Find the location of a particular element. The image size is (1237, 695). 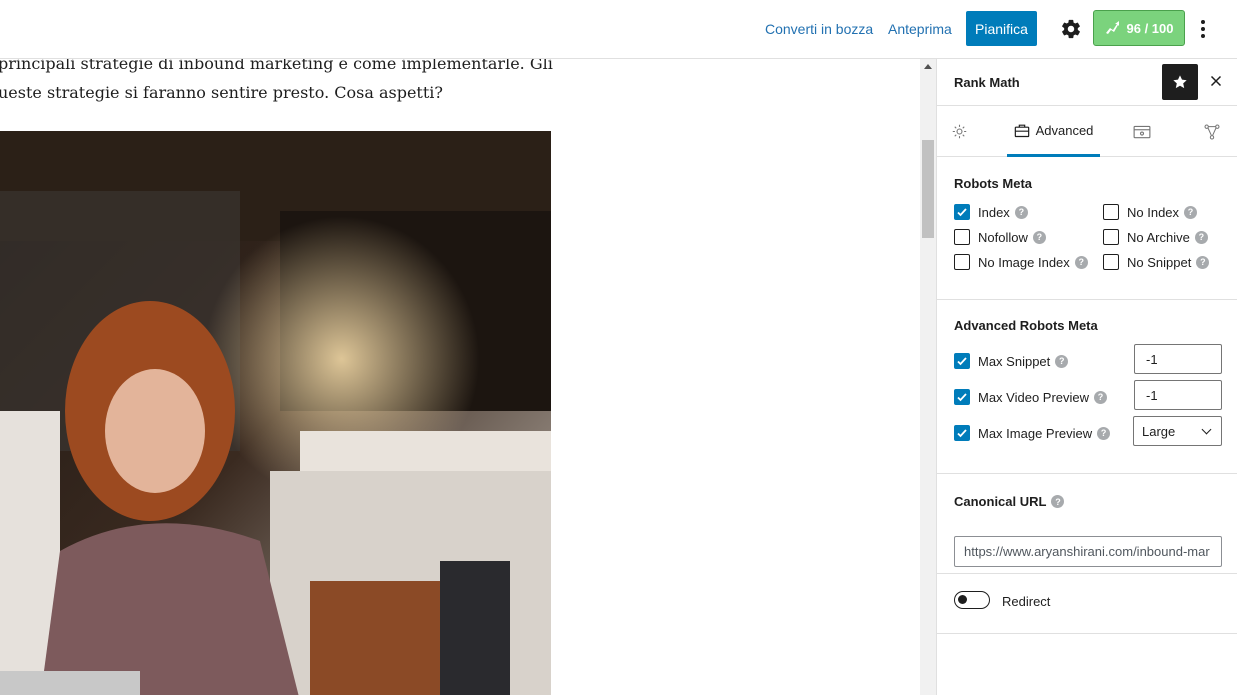

canonical-url-label: Canonical URL is located at coordinates (1000, 501).